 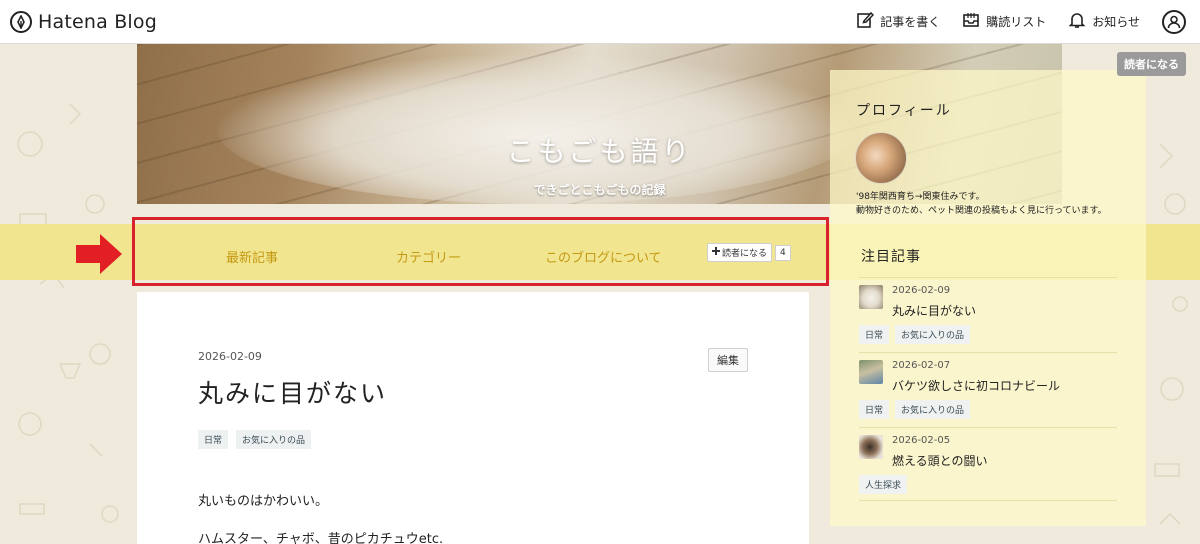 What do you see at coordinates (230, 356) in the screenshot?
I see `article-date: 2026-02-09` at bounding box center [230, 356].